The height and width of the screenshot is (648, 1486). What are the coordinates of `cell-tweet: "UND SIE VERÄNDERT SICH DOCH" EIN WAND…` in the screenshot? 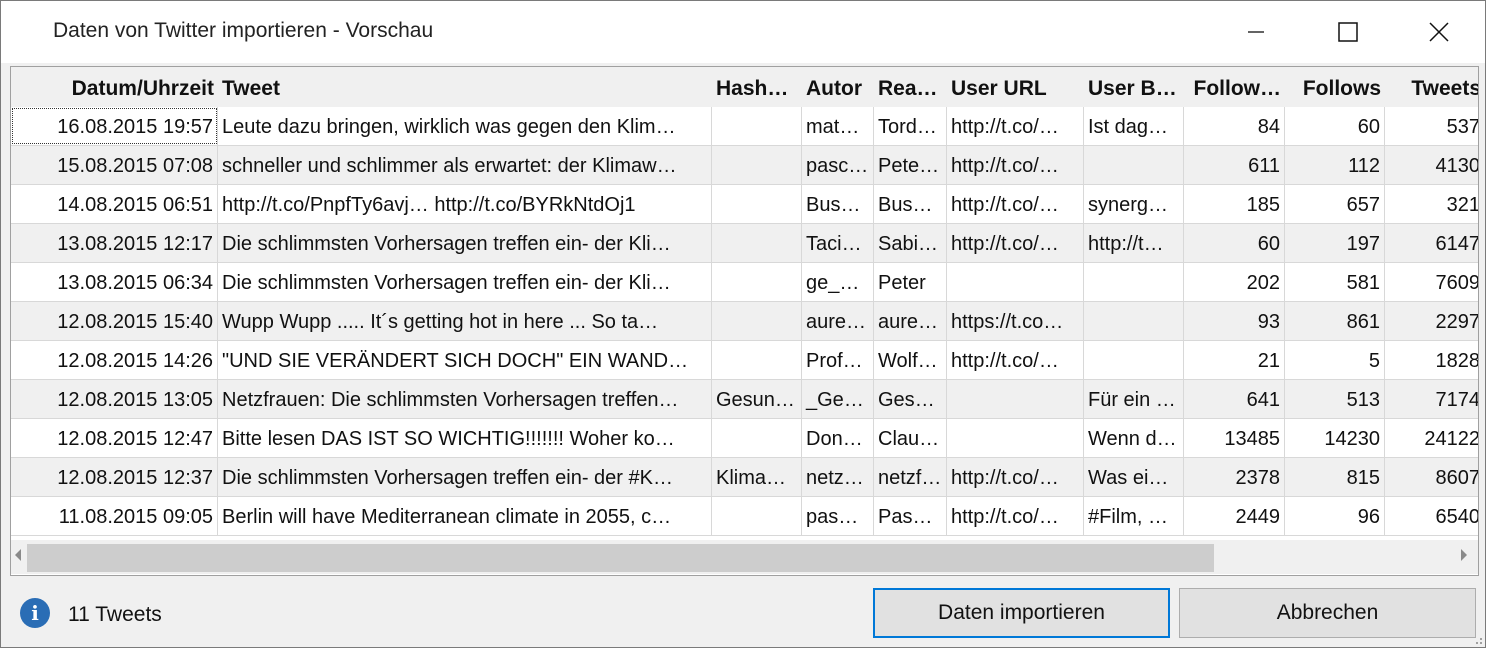 It's located at (465, 360).